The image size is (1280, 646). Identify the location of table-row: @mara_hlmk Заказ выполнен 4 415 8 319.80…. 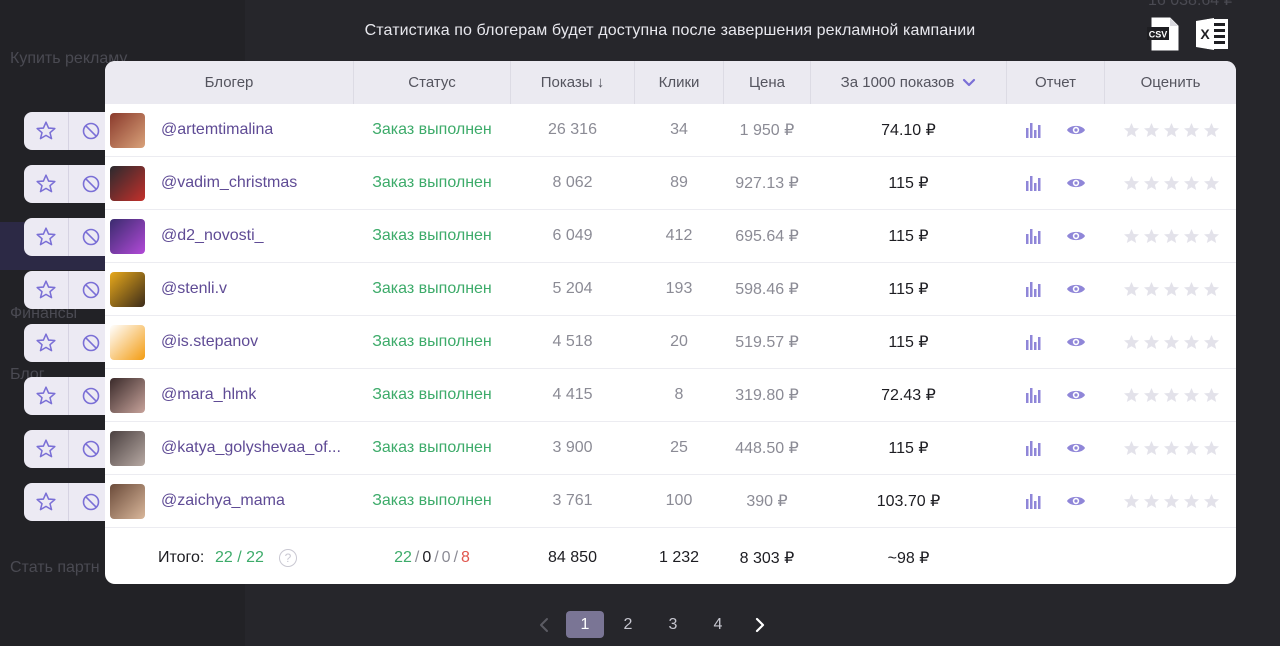
(670, 395).